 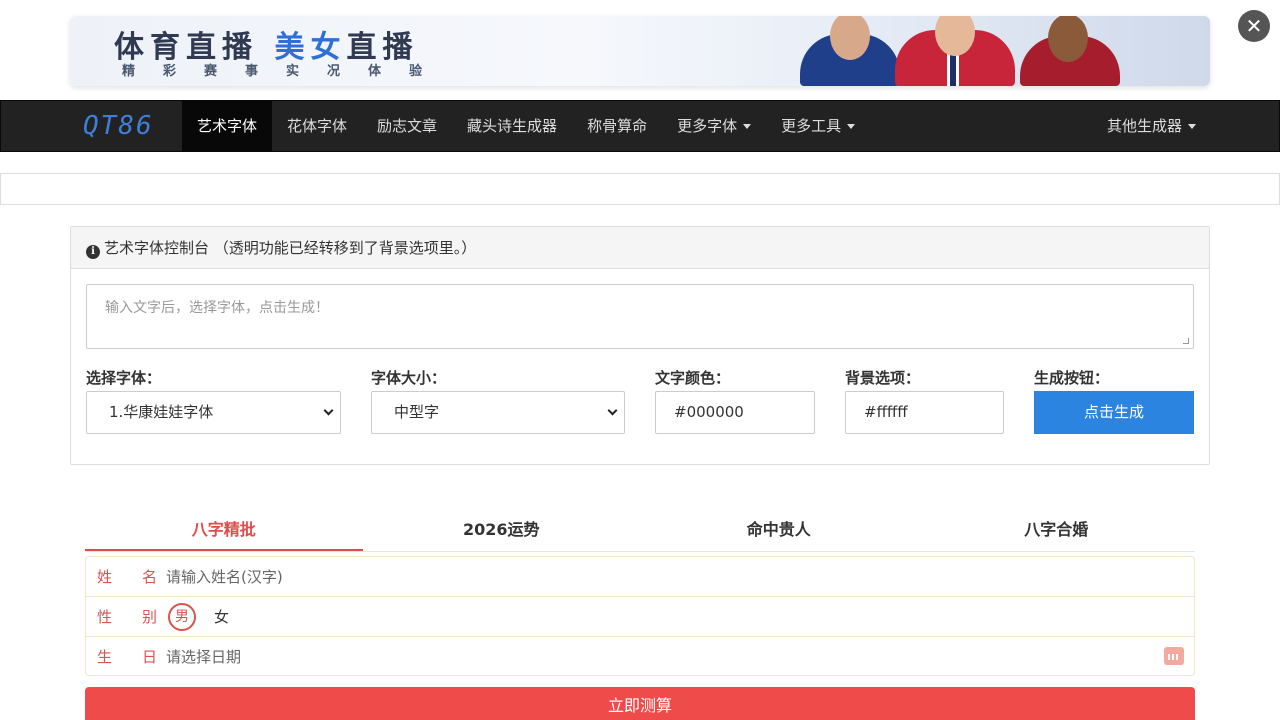 What do you see at coordinates (1151, 126) in the screenshot?
I see `nav-item-other-generators: 其他生成器` at bounding box center [1151, 126].